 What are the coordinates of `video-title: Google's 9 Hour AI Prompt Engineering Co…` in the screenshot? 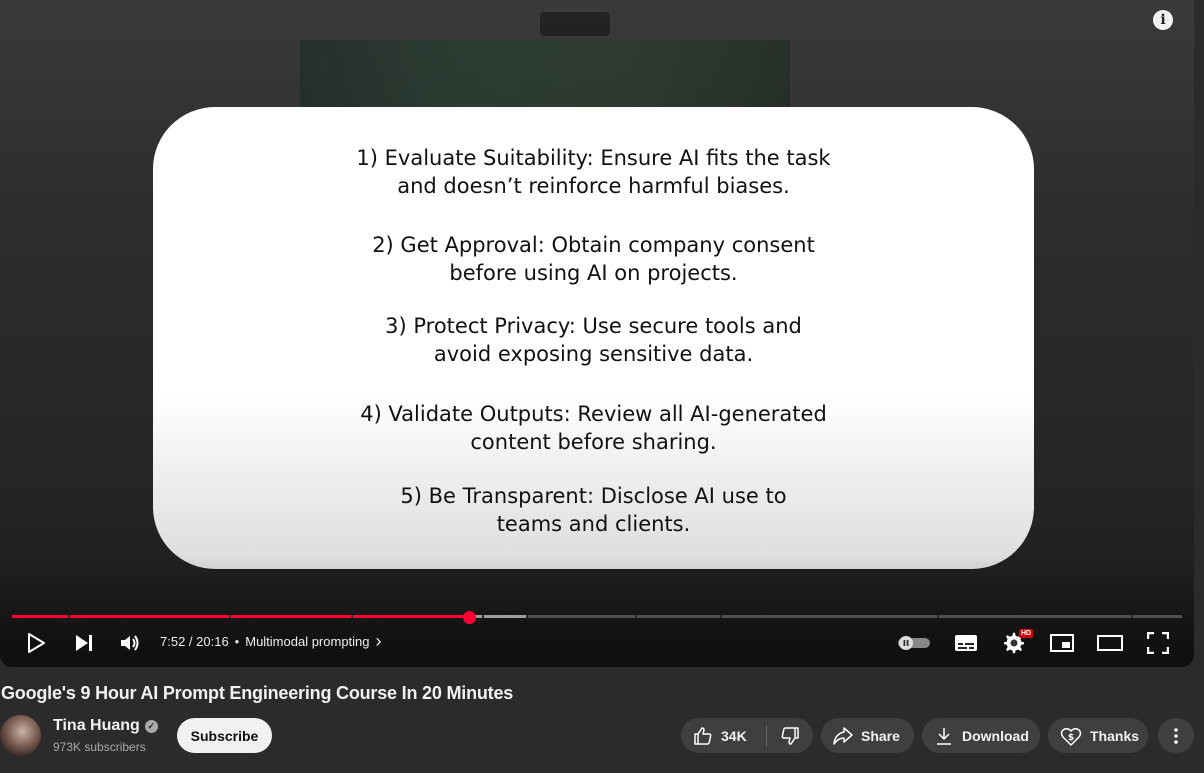 It's located at (257, 693).